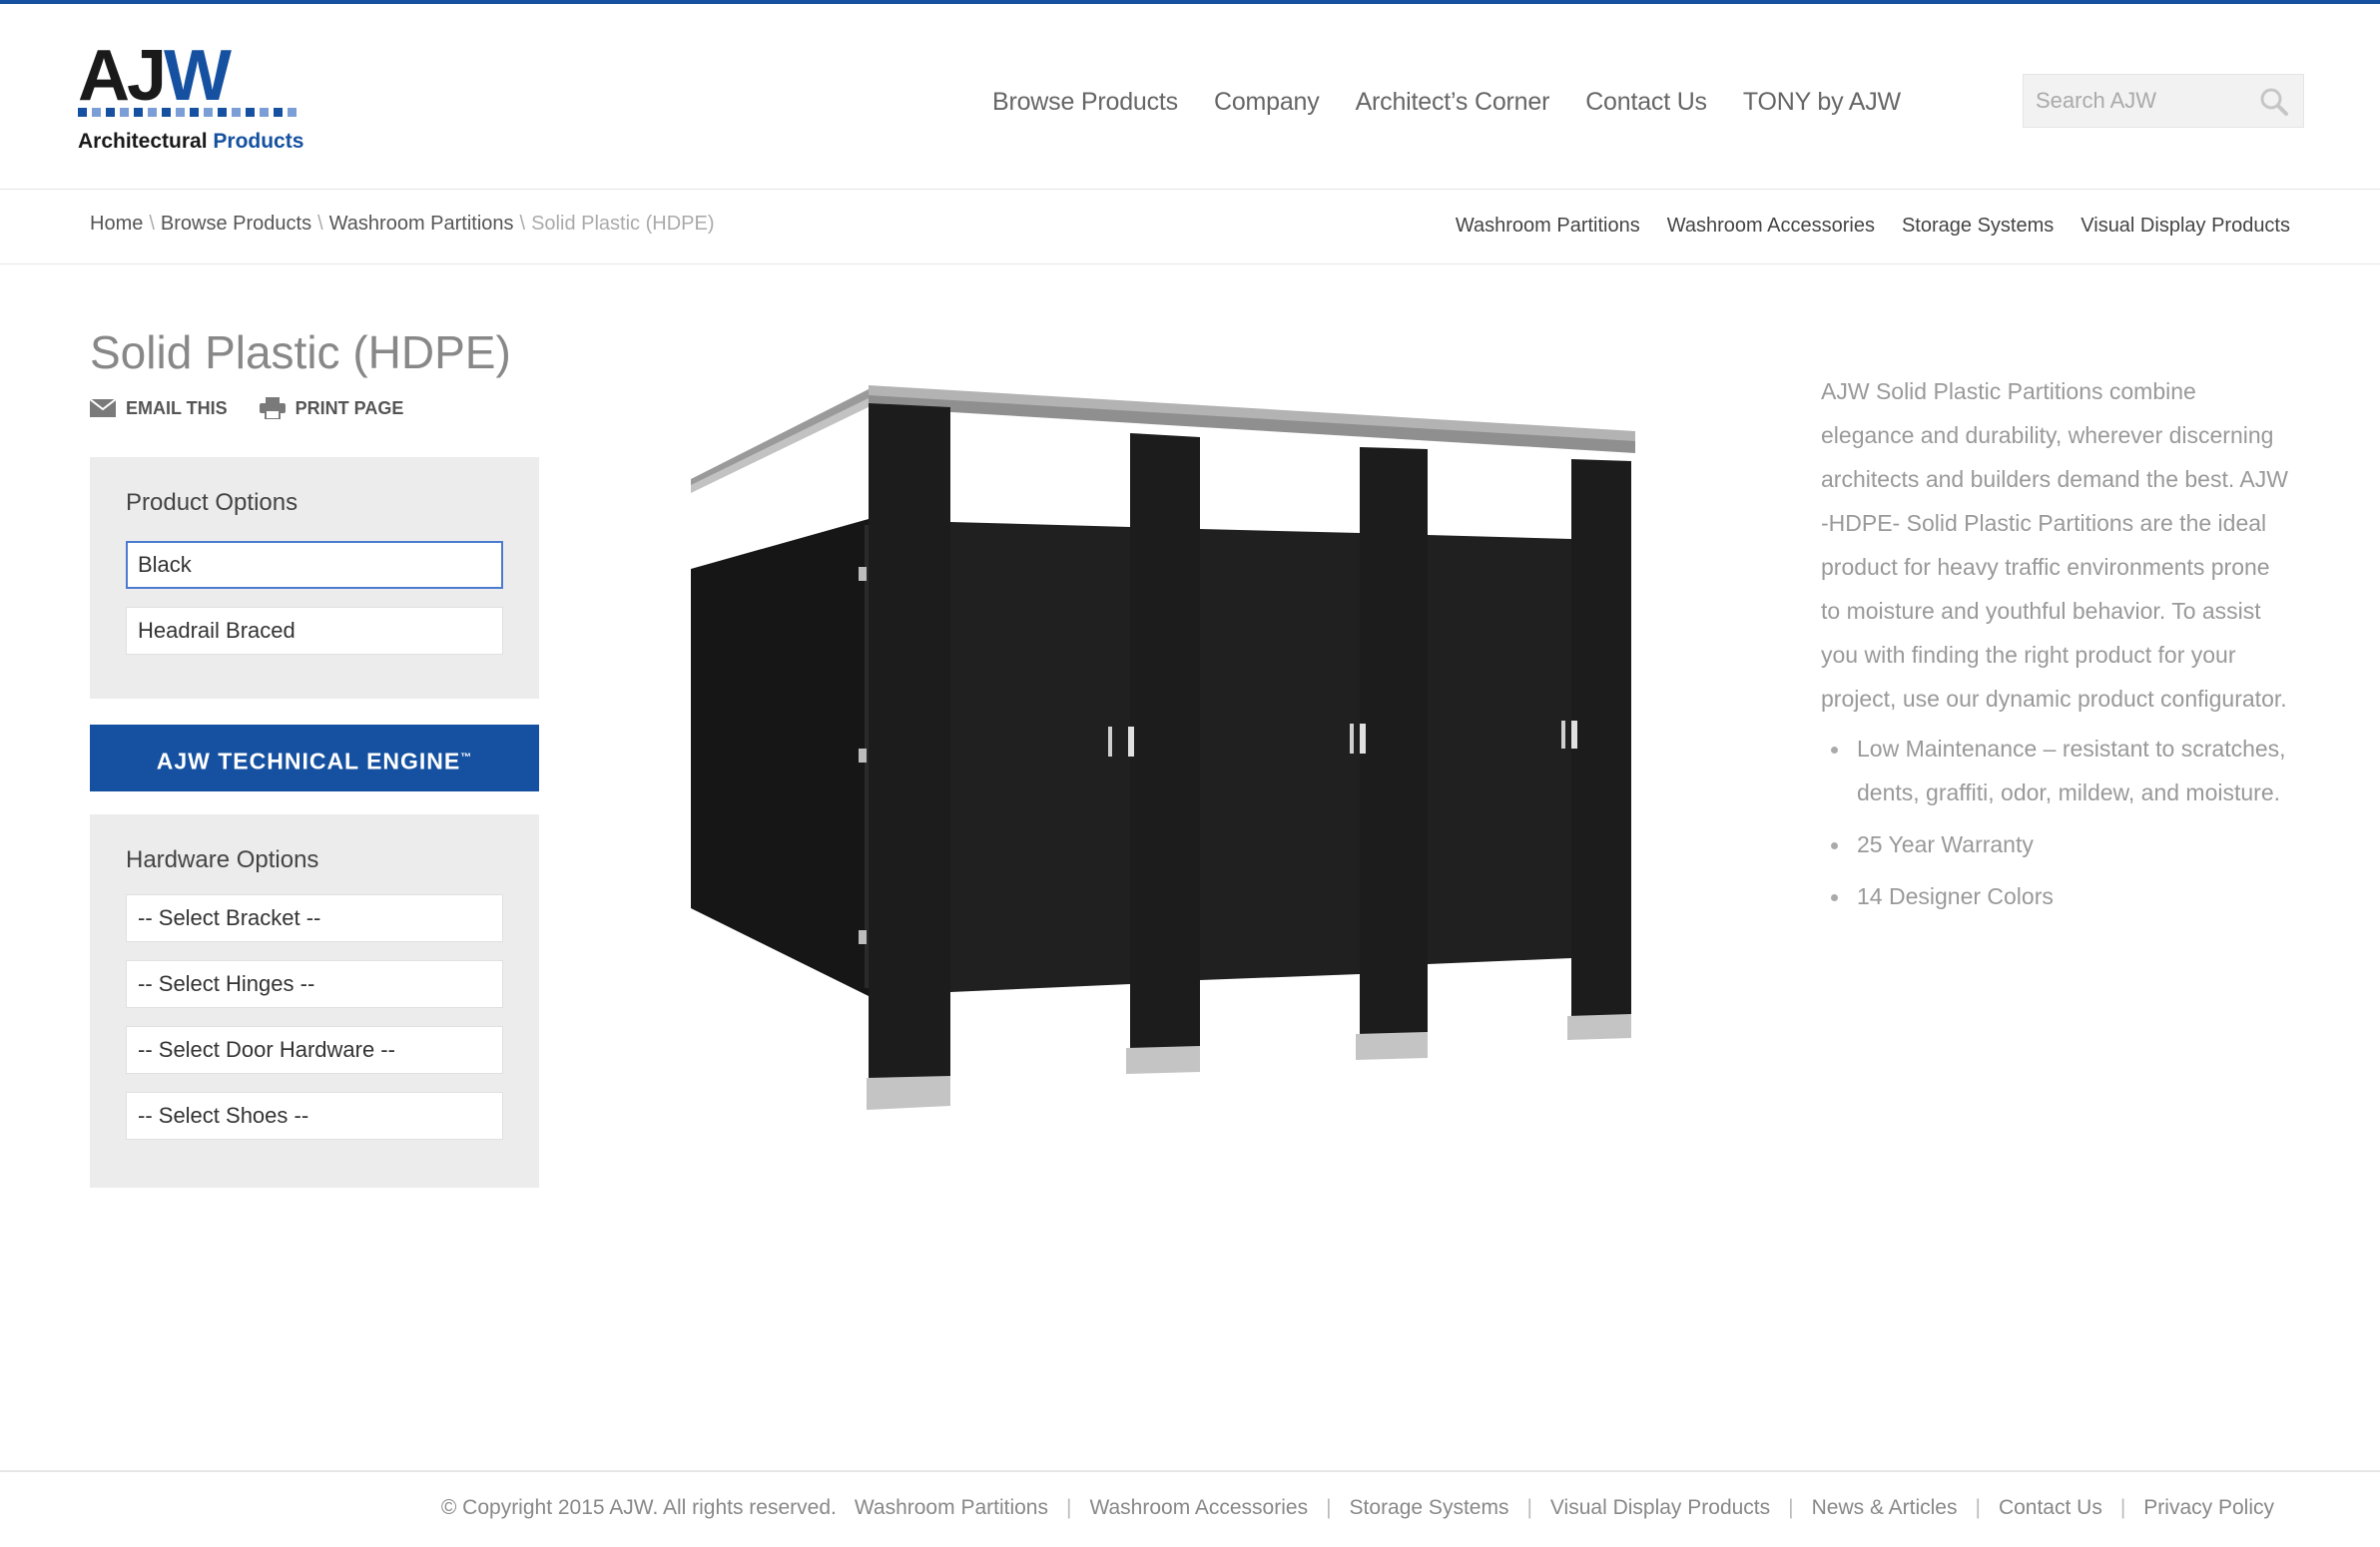  Describe the element at coordinates (314, 1116) in the screenshot. I see `shoes-select: -- Select Shoes --` at that location.